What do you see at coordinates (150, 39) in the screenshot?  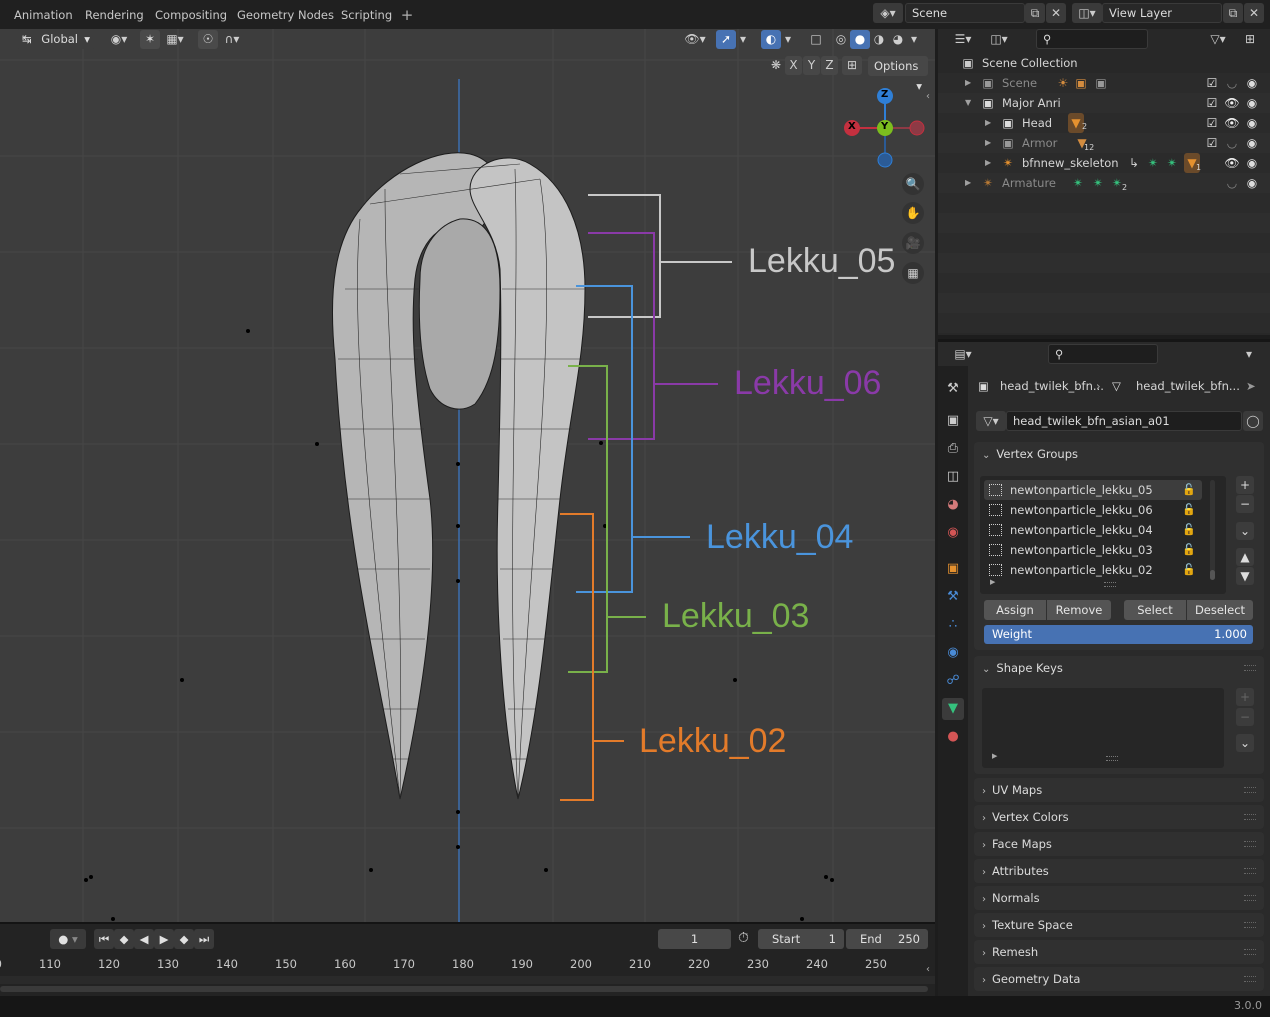 I see `snap-toggle-icon: ✶` at bounding box center [150, 39].